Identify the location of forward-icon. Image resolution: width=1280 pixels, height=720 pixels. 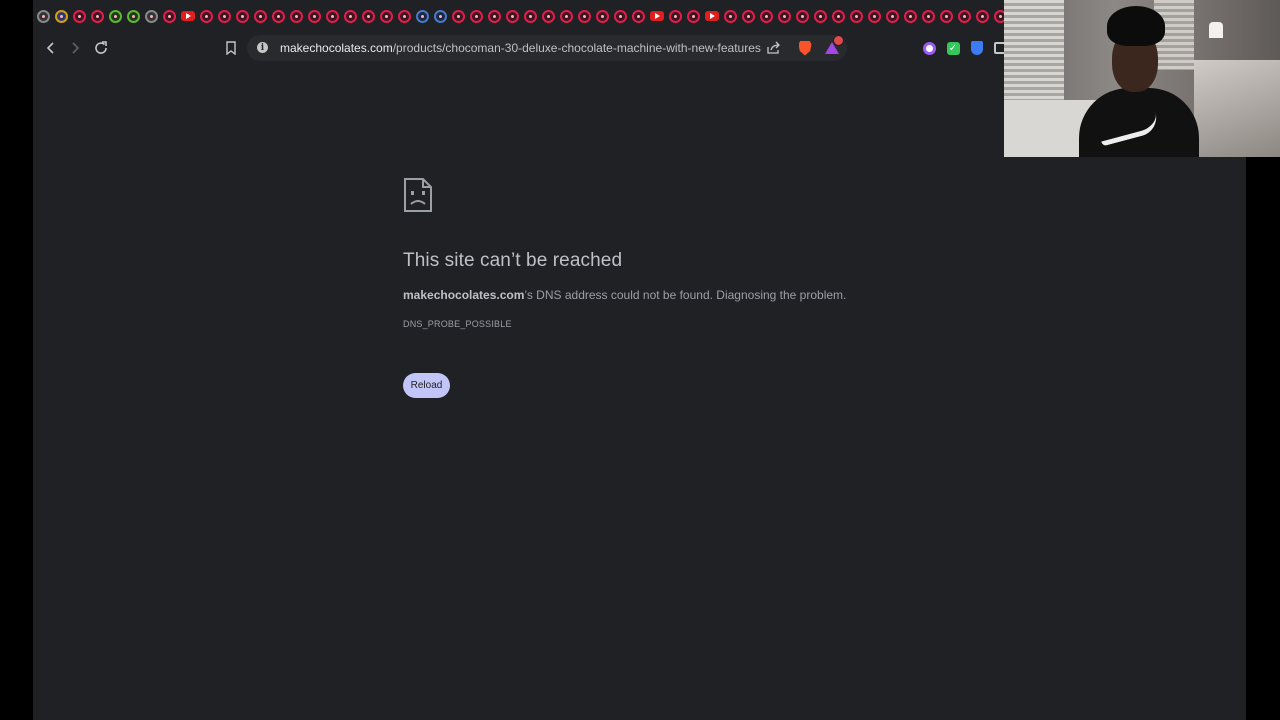
(76, 48).